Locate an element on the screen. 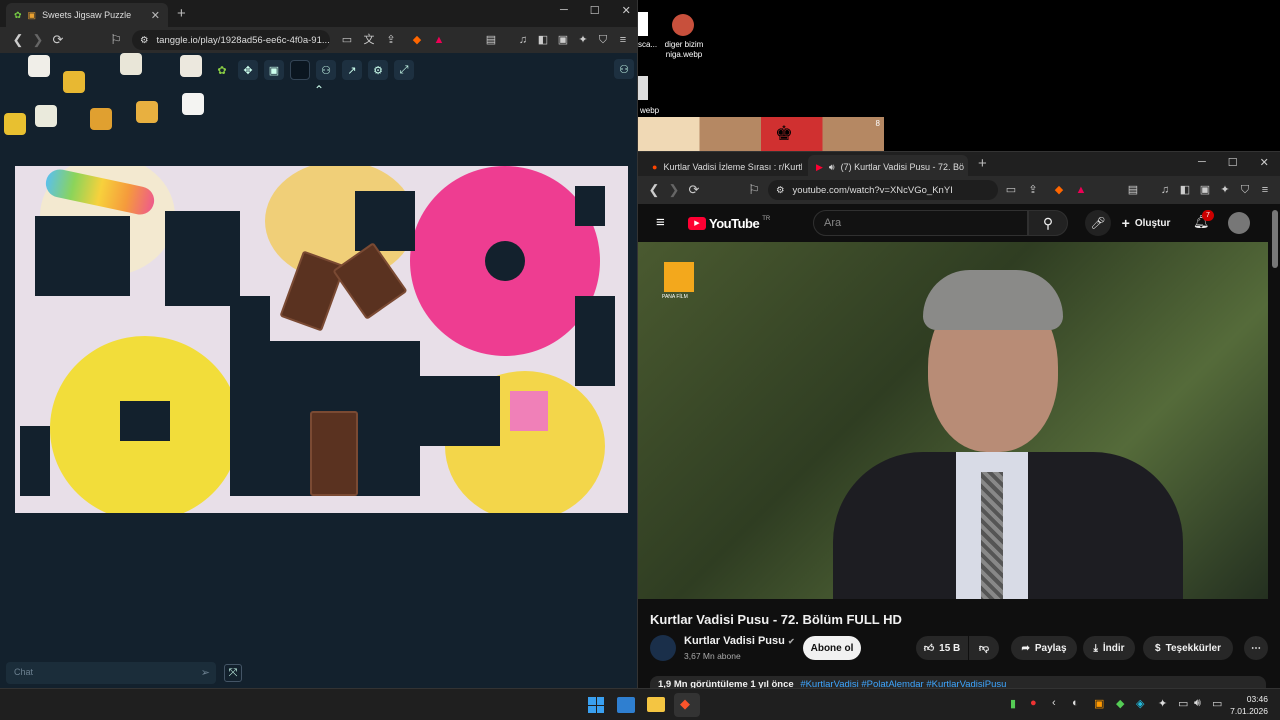  battery-icon: ▭ is located at coordinates (1217, 703).